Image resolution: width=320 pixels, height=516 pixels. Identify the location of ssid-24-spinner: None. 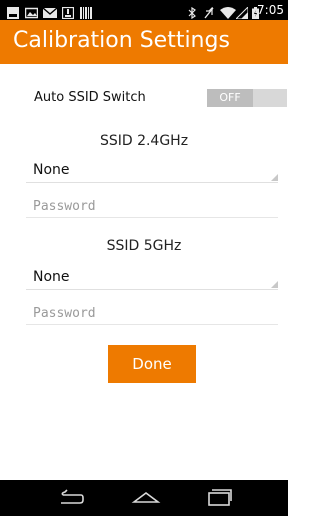
(152, 171).